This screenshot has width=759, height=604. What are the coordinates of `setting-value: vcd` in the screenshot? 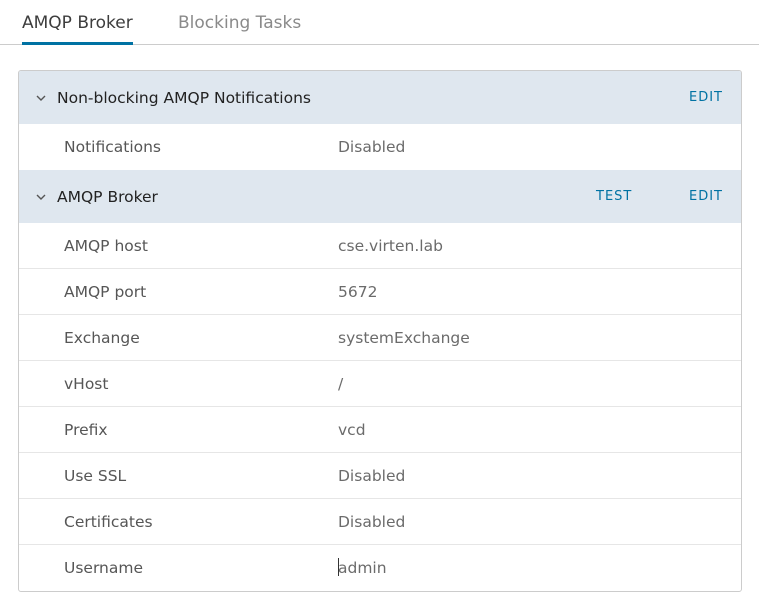 It's located at (352, 429).